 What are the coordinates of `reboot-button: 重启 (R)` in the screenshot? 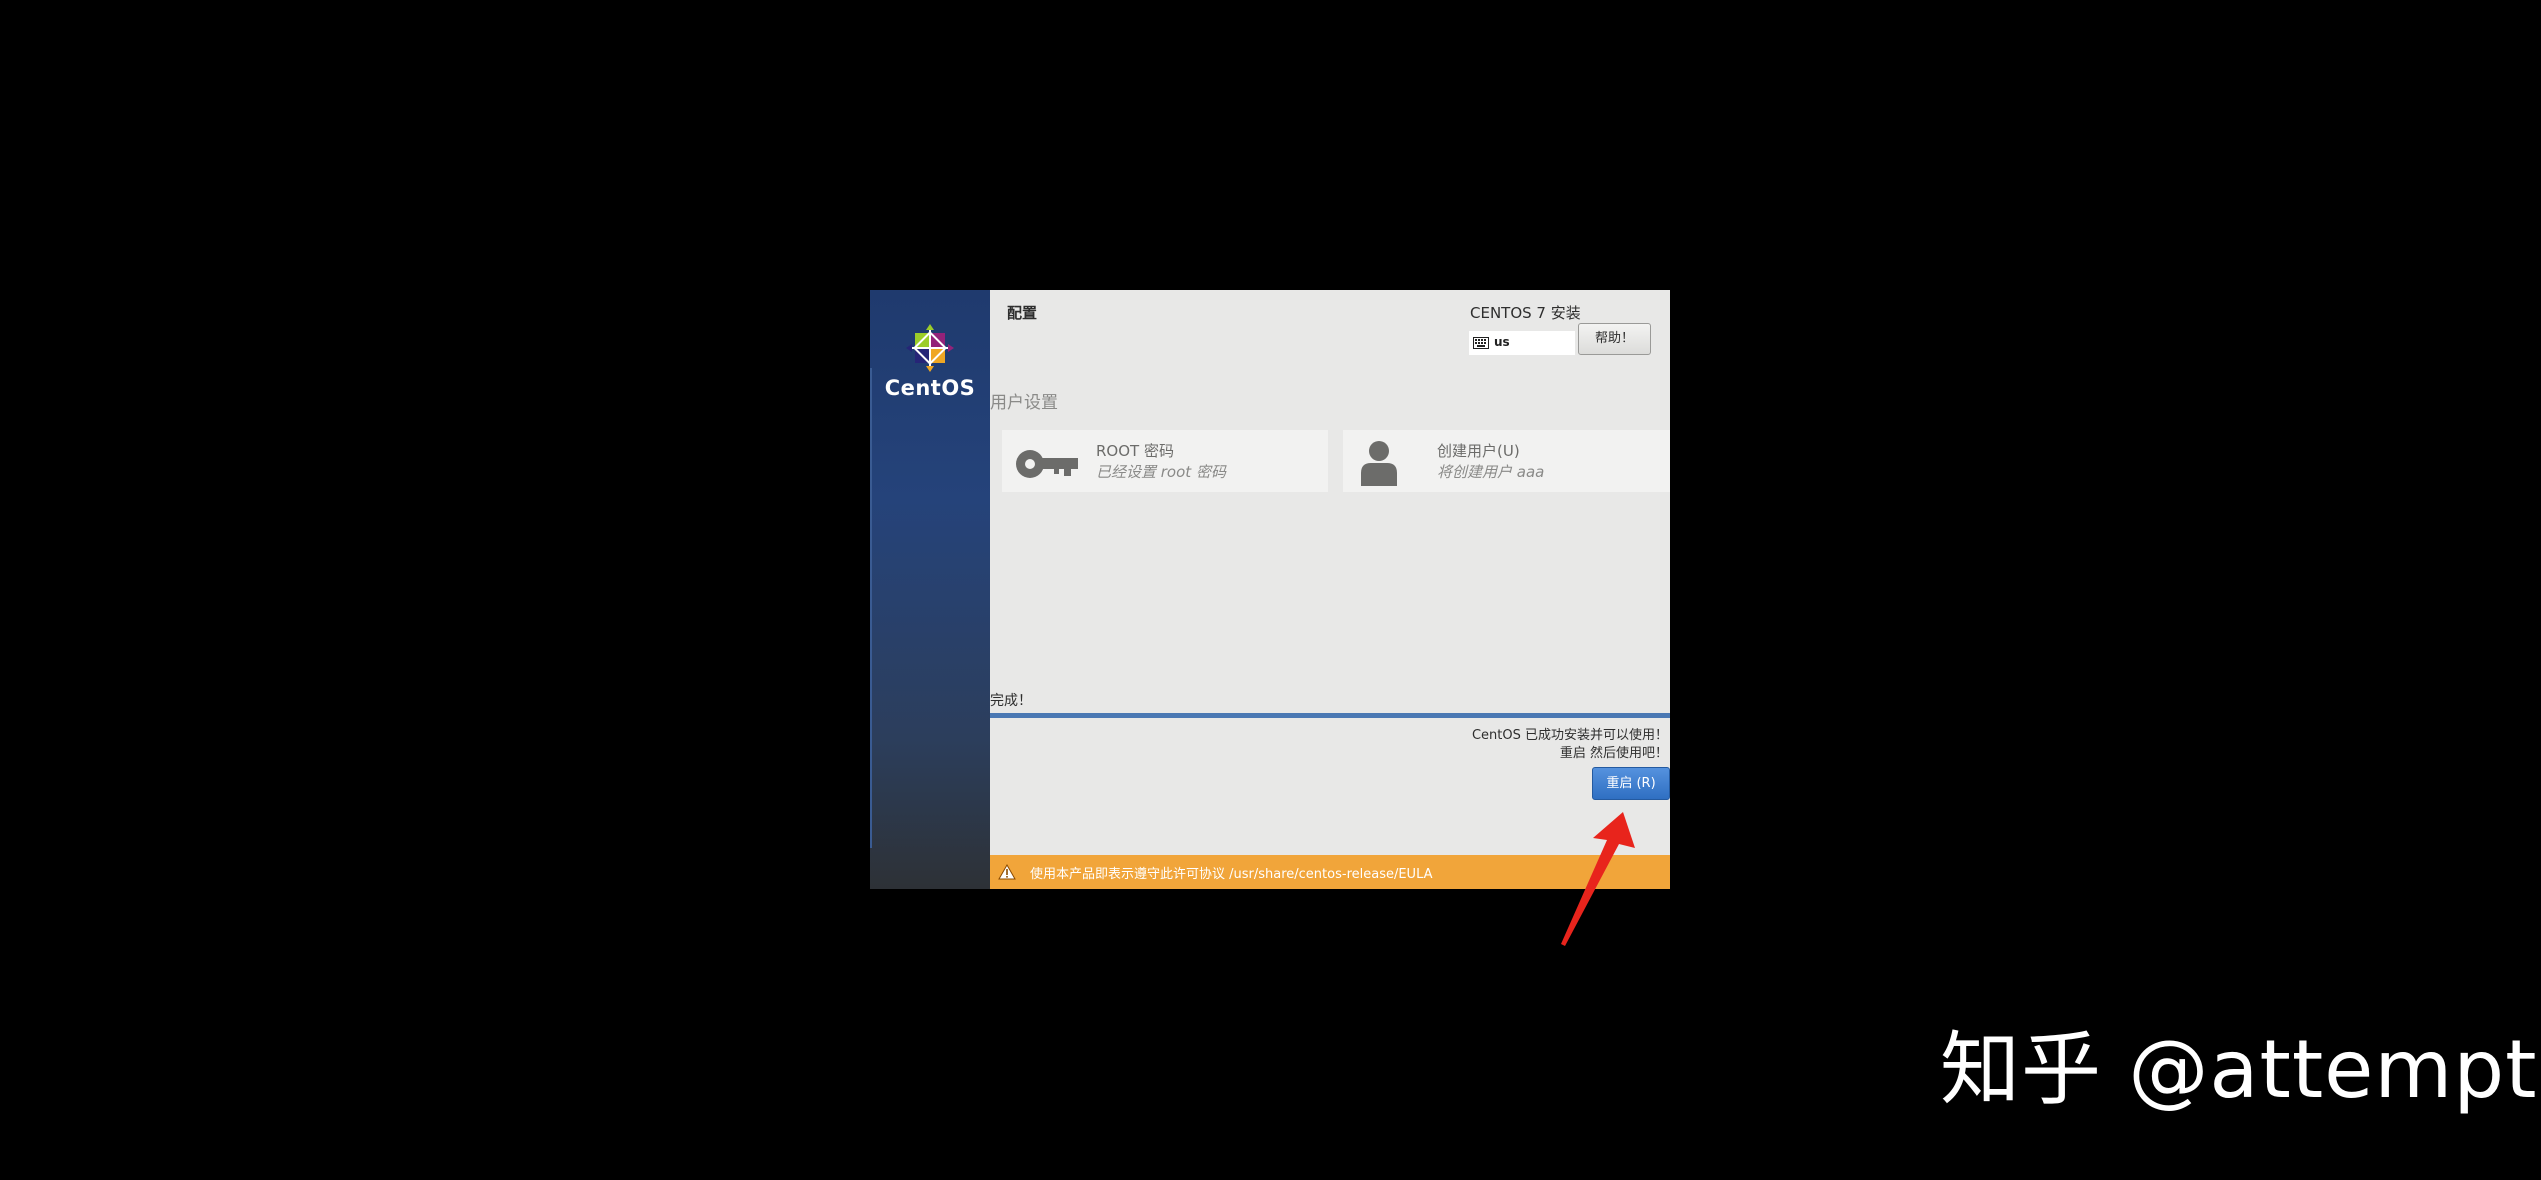 It's located at (1631, 783).